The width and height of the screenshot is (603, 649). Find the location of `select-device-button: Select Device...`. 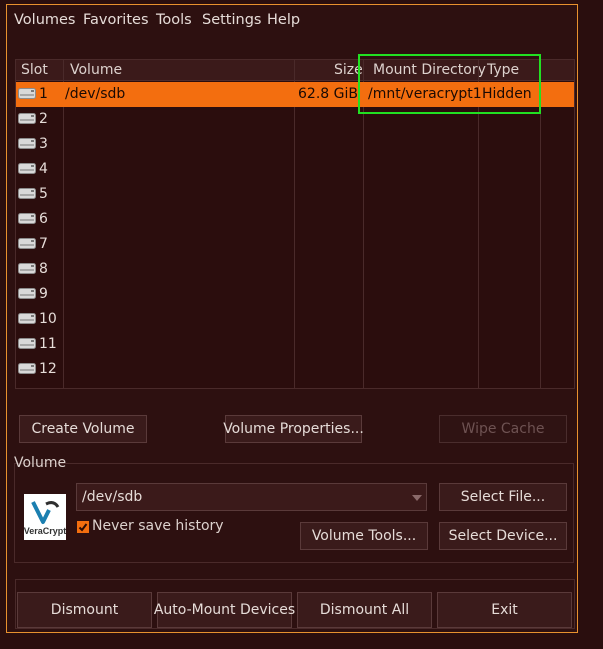

select-device-button: Select Device... is located at coordinates (503, 536).